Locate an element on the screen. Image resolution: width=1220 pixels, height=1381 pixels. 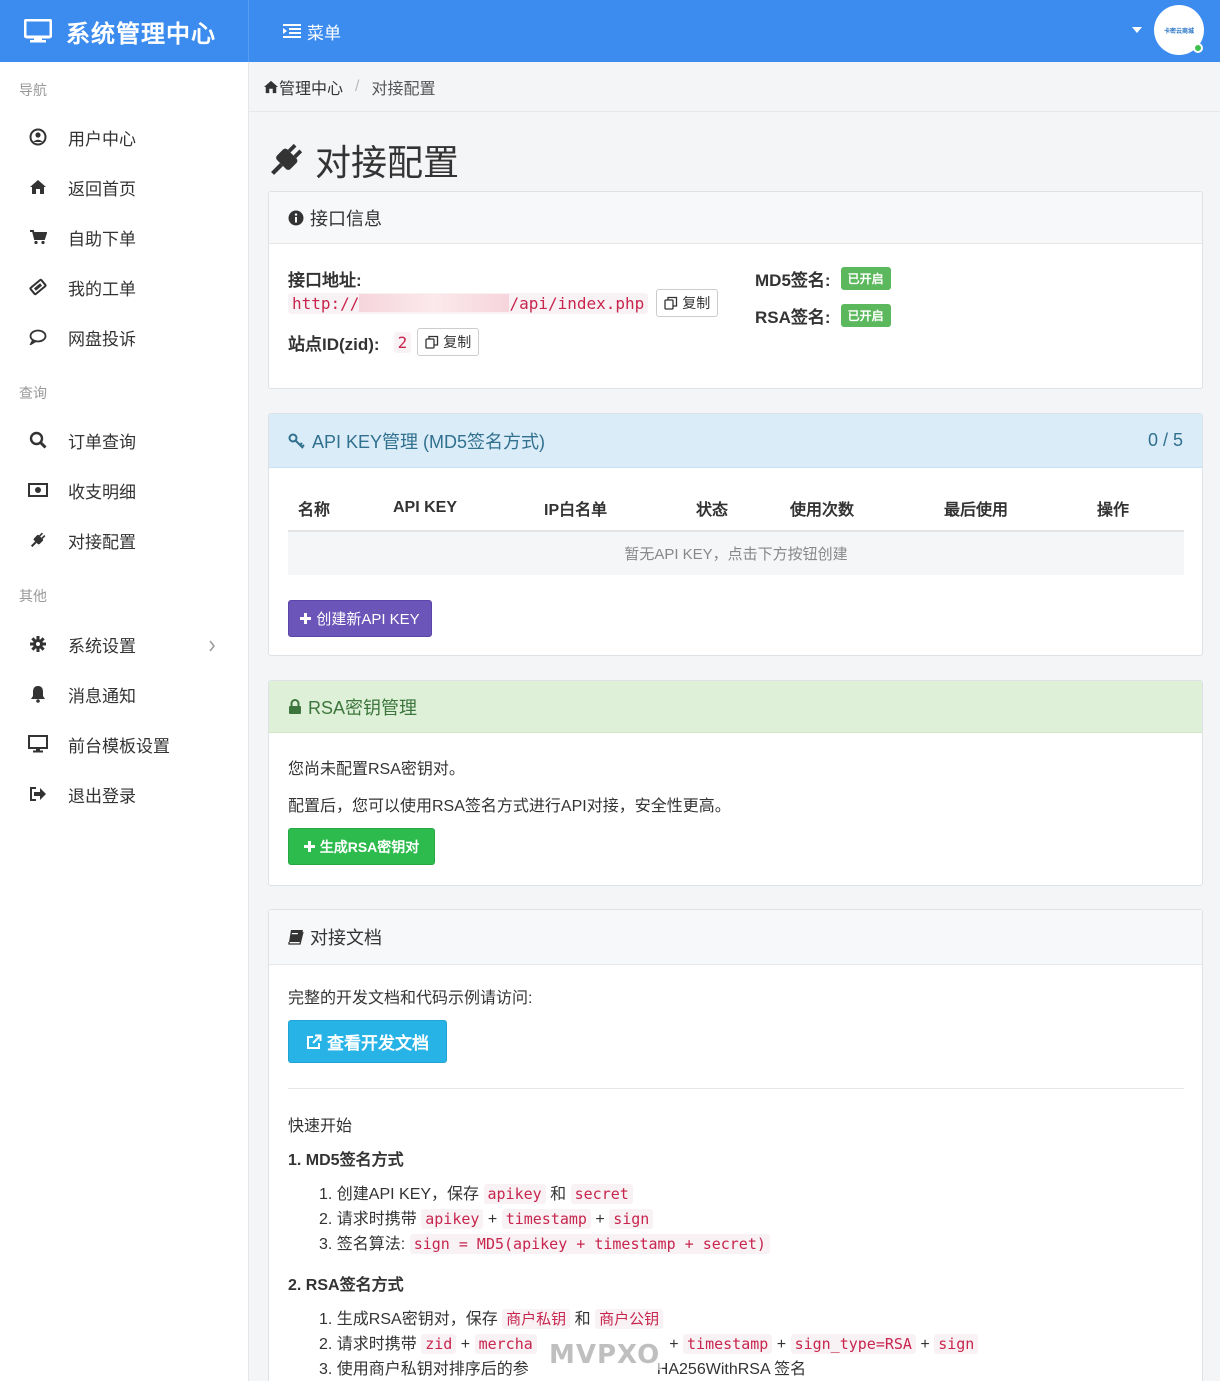
sidebar-item-finance: 收支明细 is located at coordinates (124, 490).